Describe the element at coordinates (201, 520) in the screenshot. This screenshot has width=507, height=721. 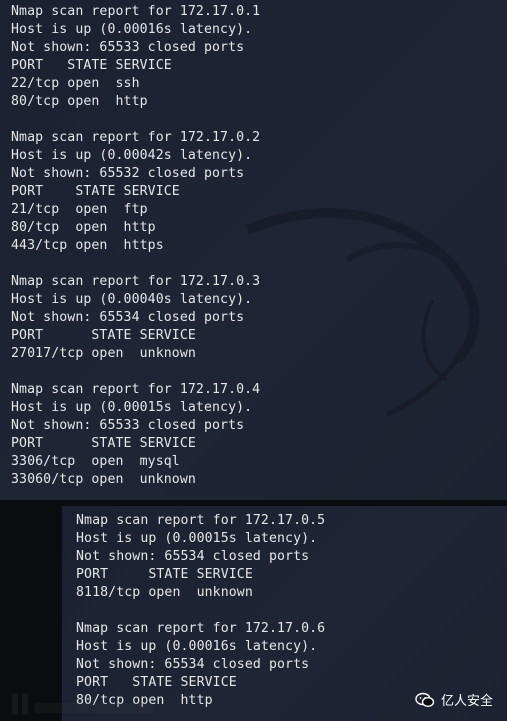
I see `output-line: Nmap scan report for 172.17.0.5` at that location.